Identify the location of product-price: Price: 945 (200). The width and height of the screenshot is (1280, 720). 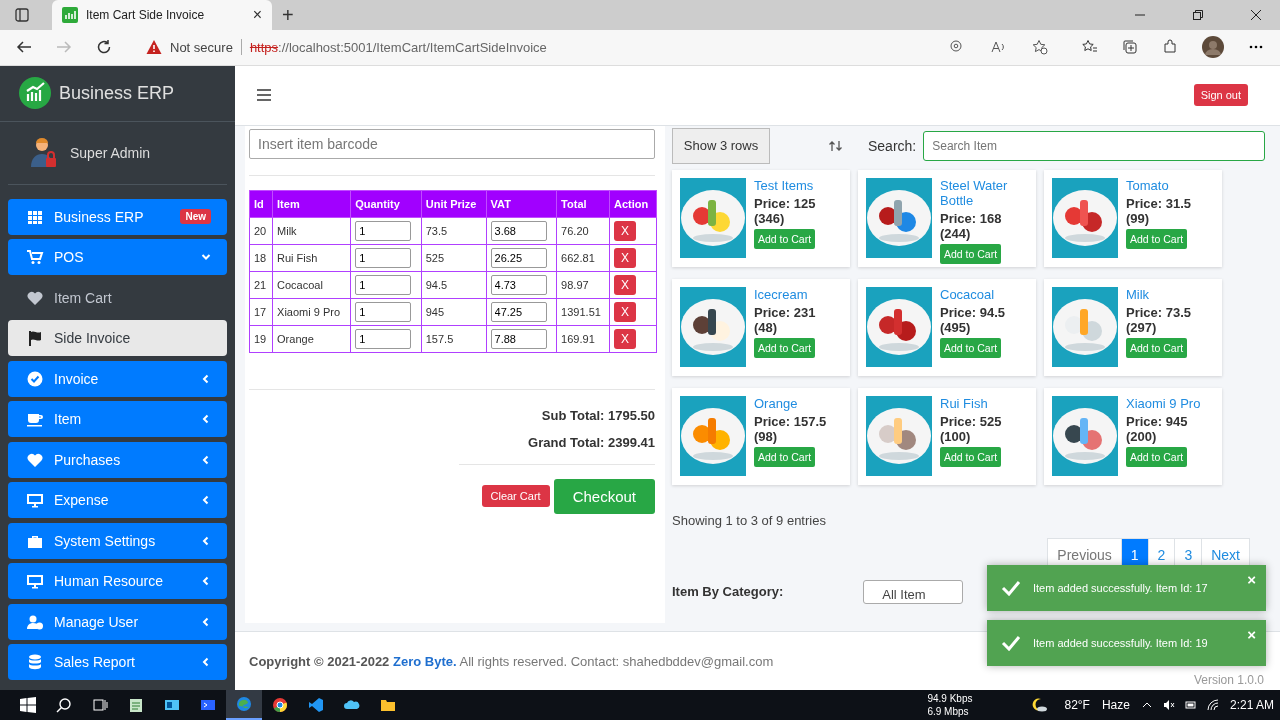
(1157, 428).